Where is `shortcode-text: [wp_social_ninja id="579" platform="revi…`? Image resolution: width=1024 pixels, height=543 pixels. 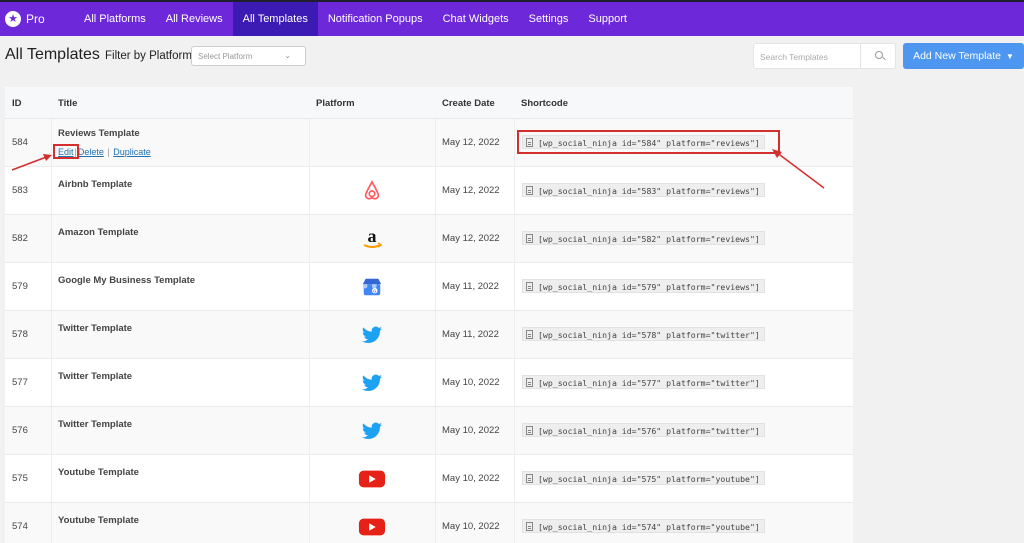 shortcode-text: [wp_social_ninja id="579" platform="revi… is located at coordinates (649, 286).